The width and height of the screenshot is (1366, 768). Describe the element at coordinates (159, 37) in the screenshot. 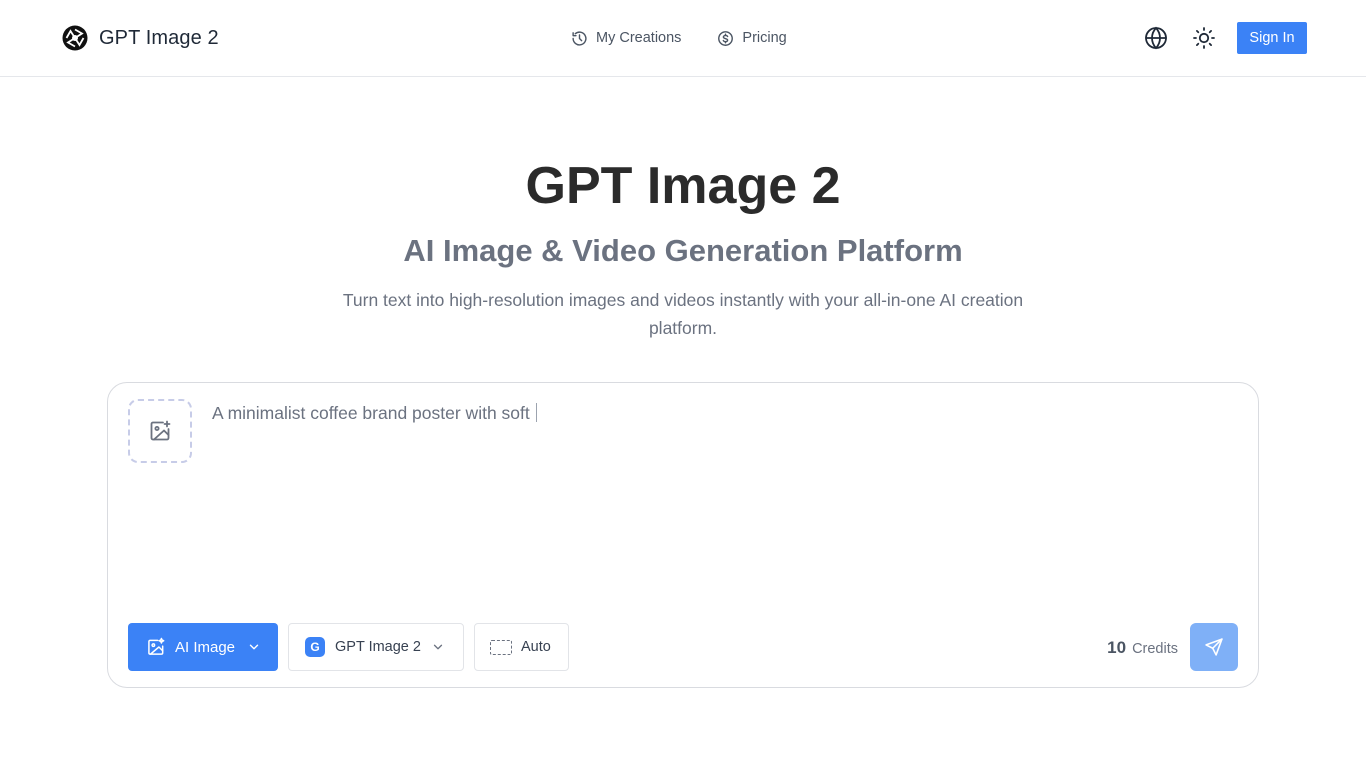

I see `brand-name: GPT Image 2` at that location.